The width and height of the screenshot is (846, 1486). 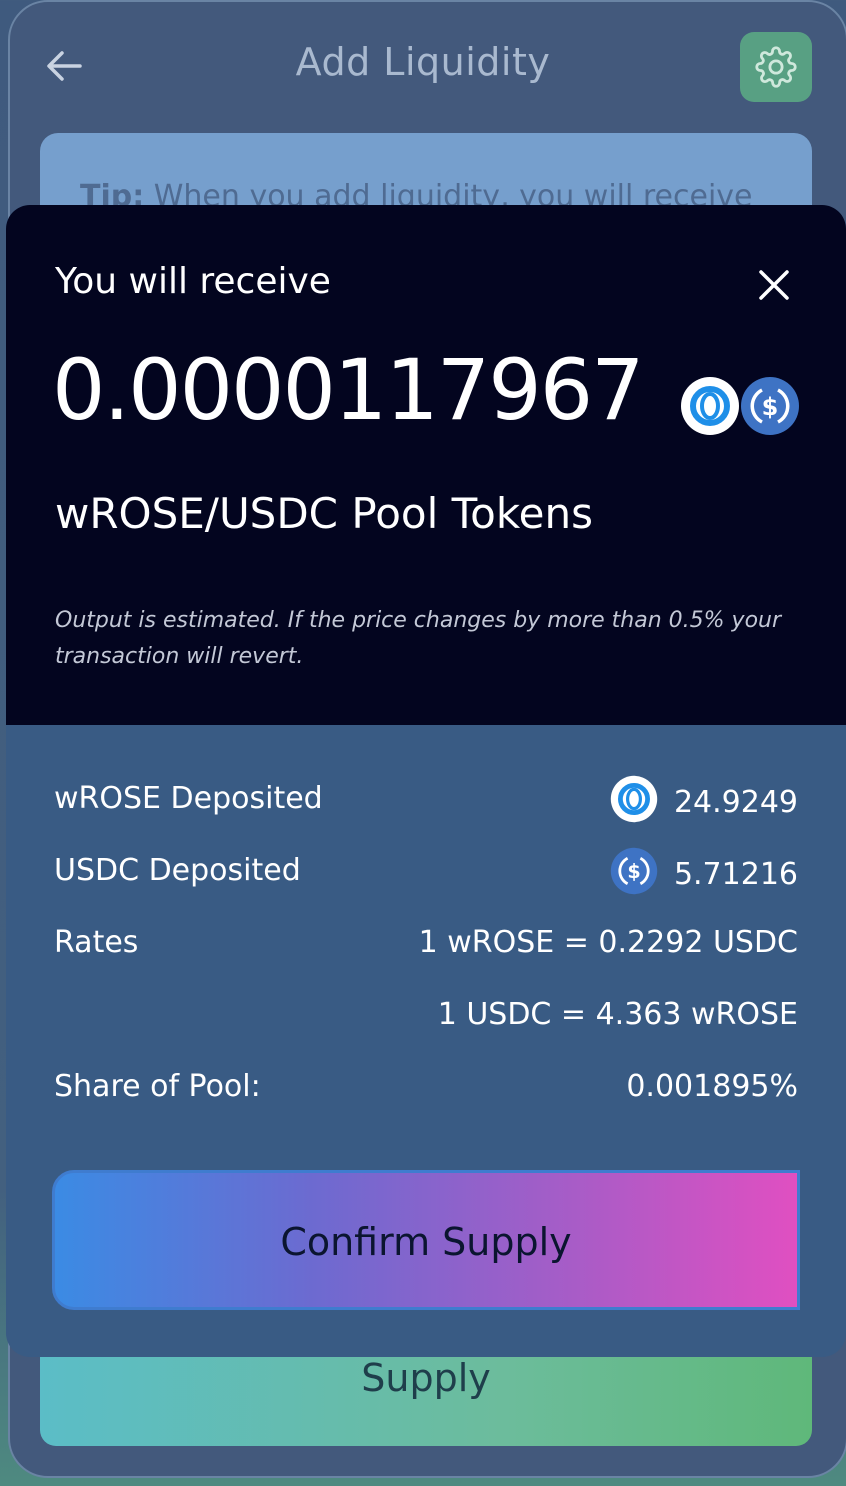 I want to click on page-title: Add Liquidity, so click(x=423, y=62).